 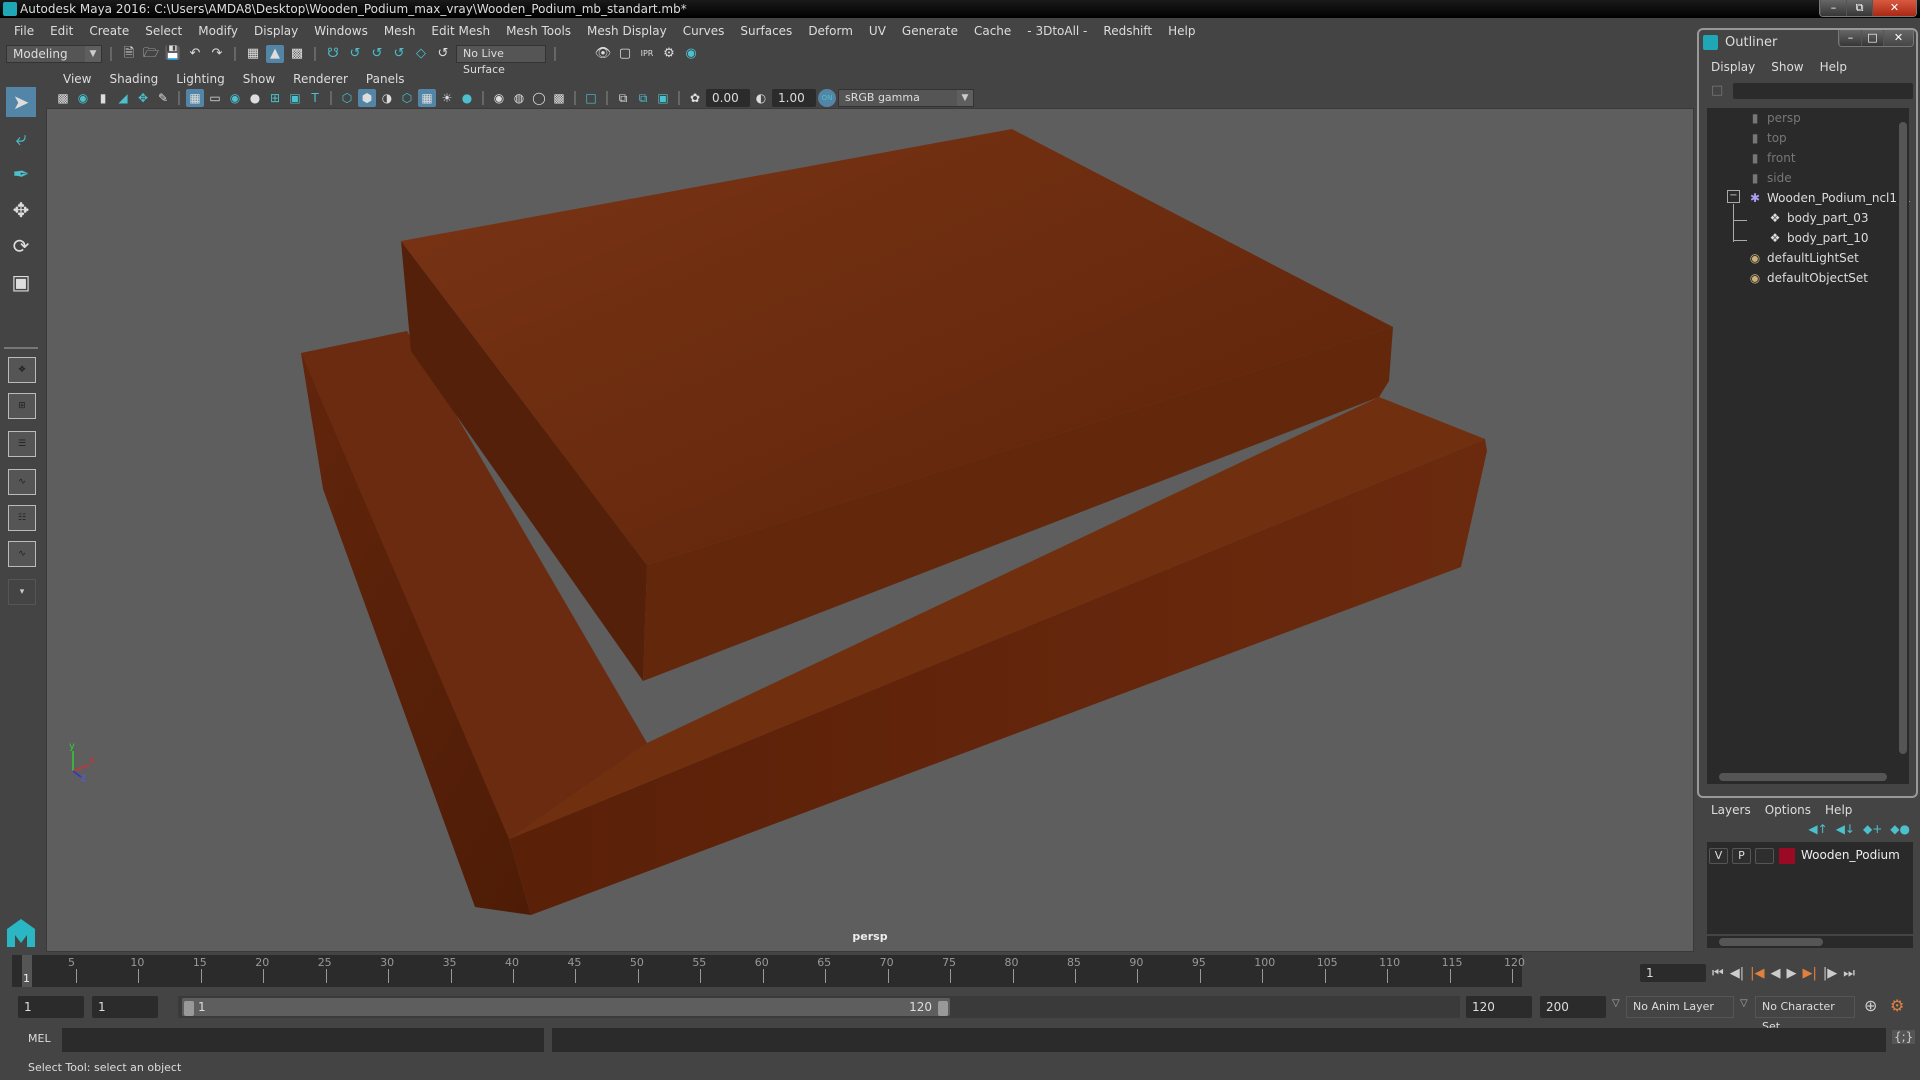 What do you see at coordinates (151, 54) in the screenshot?
I see `open-scene-icon: 🗁` at bounding box center [151, 54].